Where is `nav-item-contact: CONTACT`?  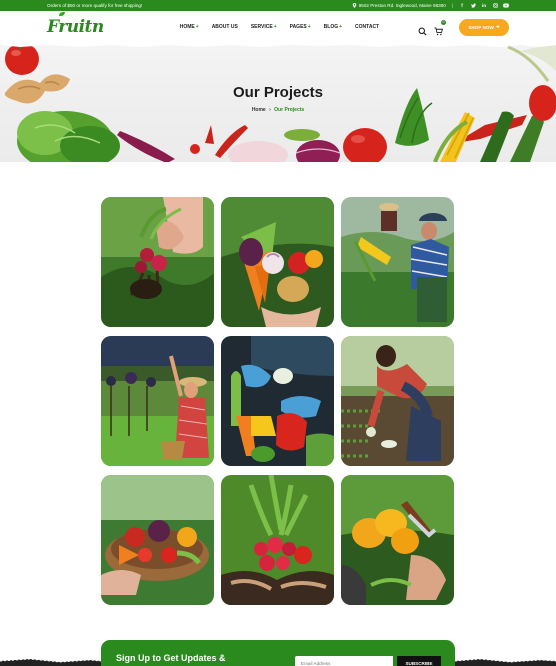 nav-item-contact: CONTACT is located at coordinates (367, 27).